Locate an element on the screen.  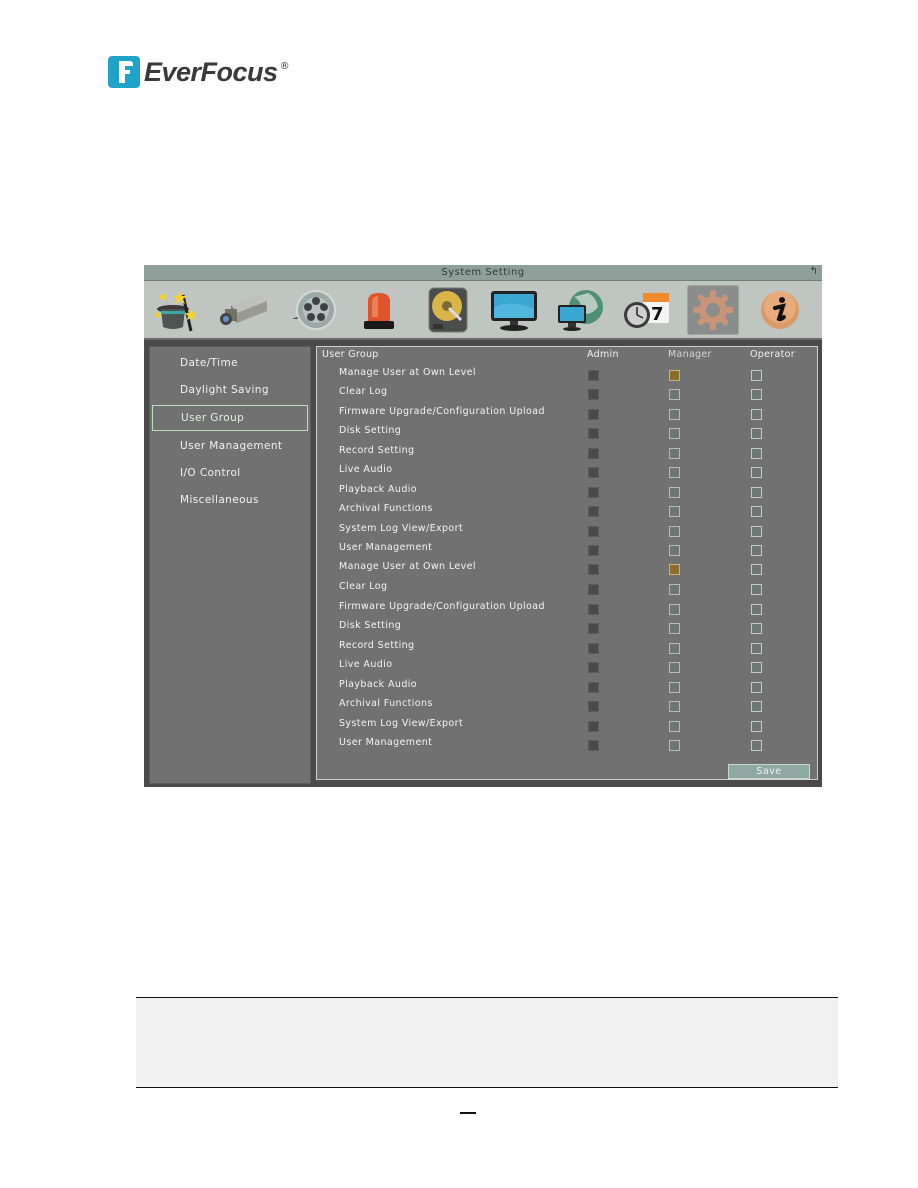
return-arrow-icon: ↰ is located at coordinates (814, 272).